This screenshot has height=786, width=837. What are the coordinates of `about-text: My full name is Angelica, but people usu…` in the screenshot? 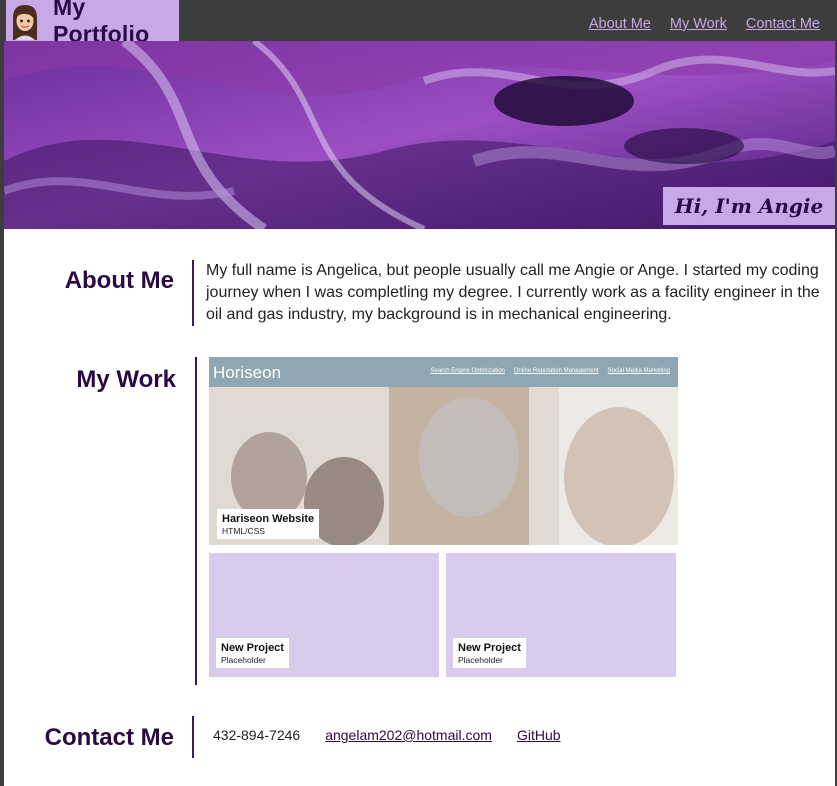 It's located at (513, 292).